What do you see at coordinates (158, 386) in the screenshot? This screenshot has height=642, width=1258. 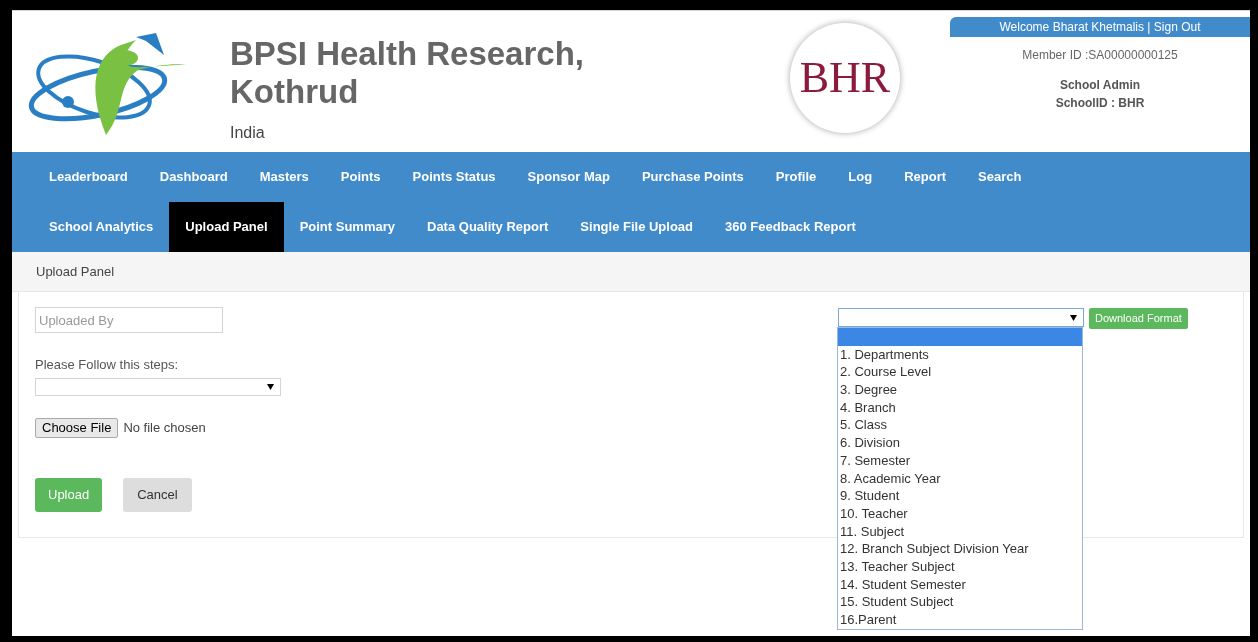 I see `steps-select` at bounding box center [158, 386].